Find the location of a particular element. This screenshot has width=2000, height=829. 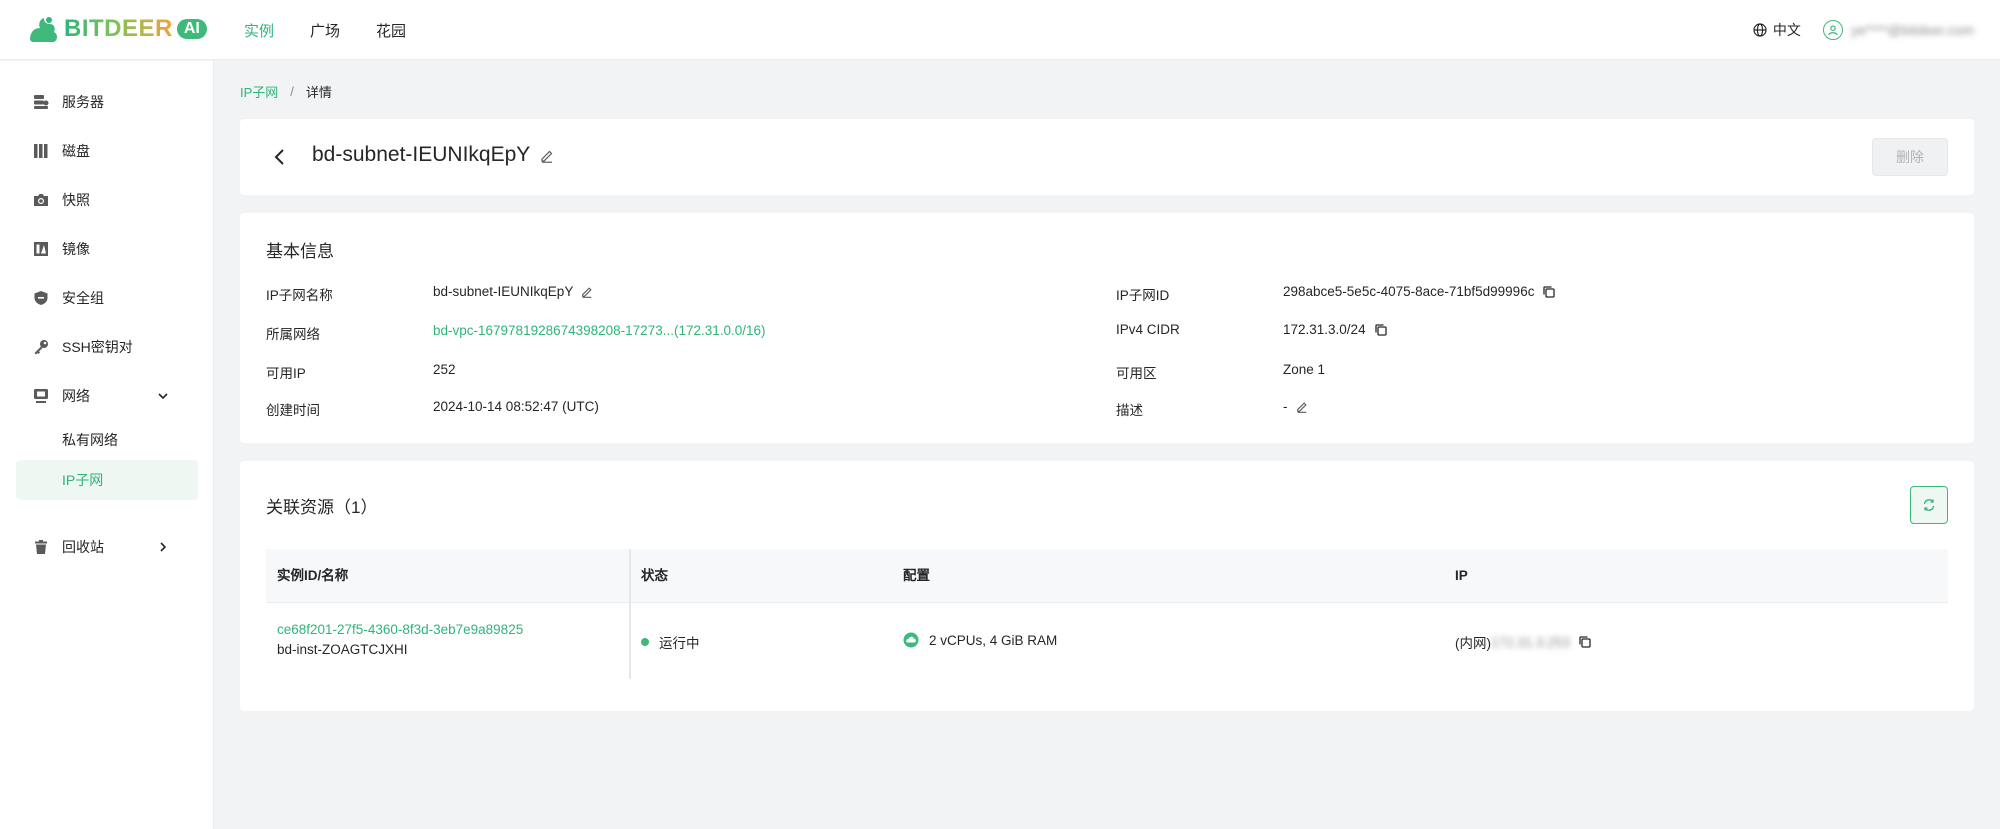

instance-name: bd-inst-ZOAGTCJXHI is located at coordinates (342, 649).